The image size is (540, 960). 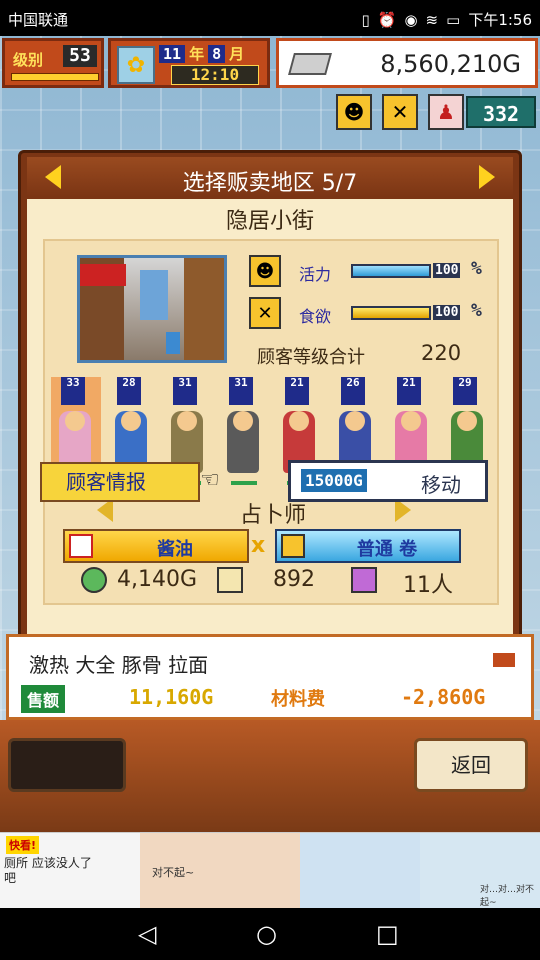 I want to click on vitality-bar, so click(x=391, y=271).